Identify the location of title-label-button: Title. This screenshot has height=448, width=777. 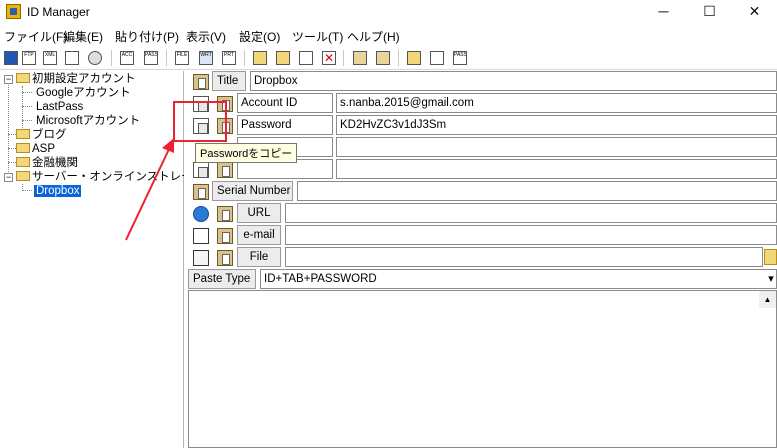
(229, 81).